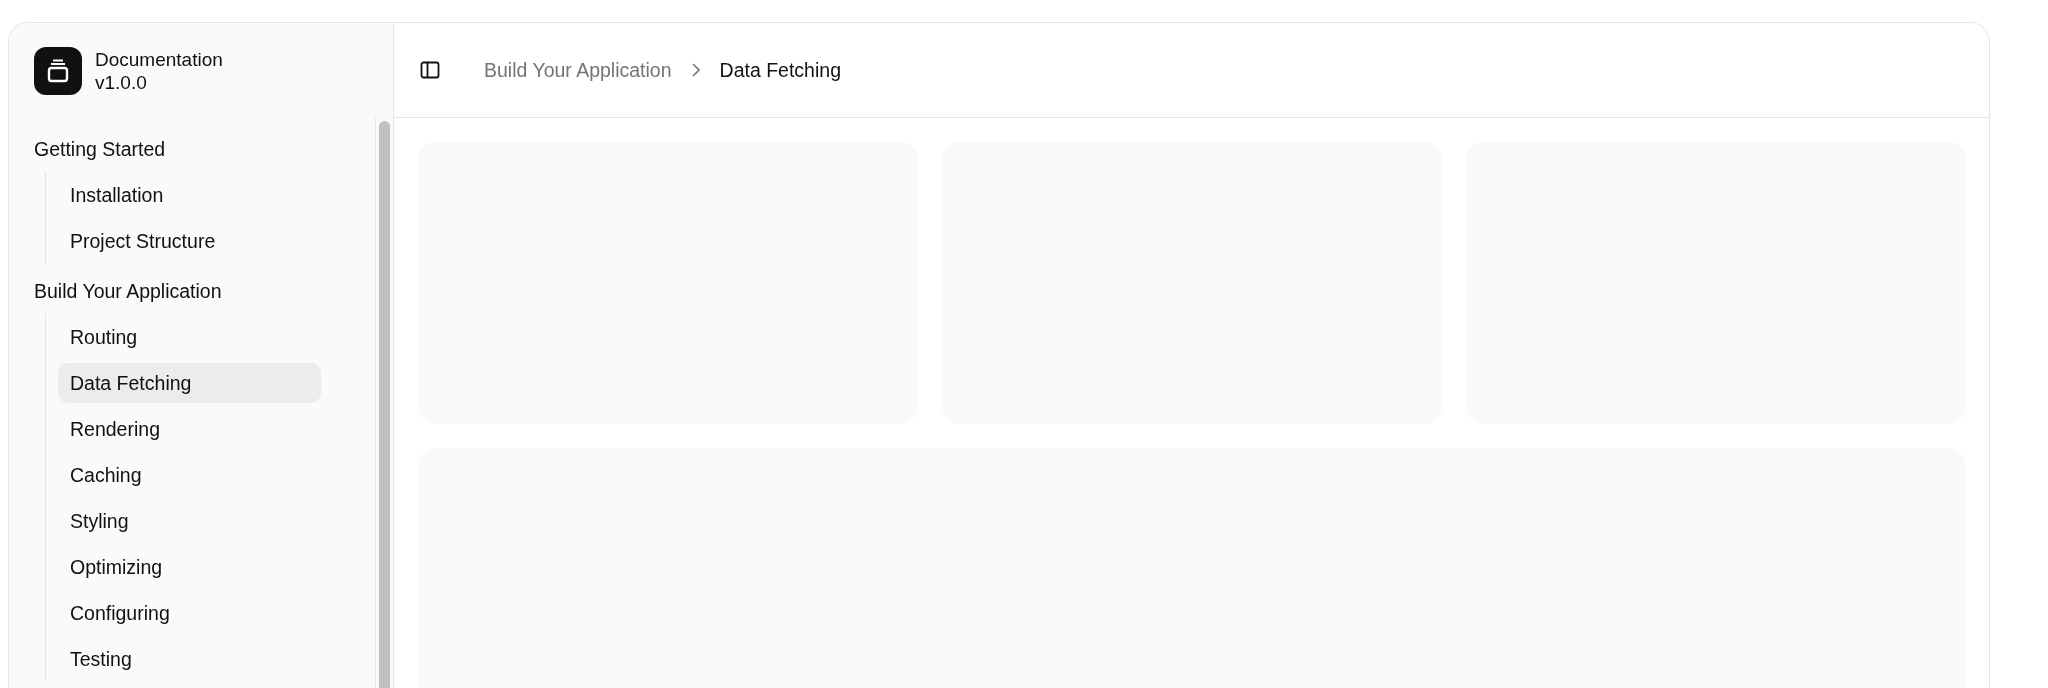  I want to click on breadcrumb-current: Data Fetching, so click(780, 70).